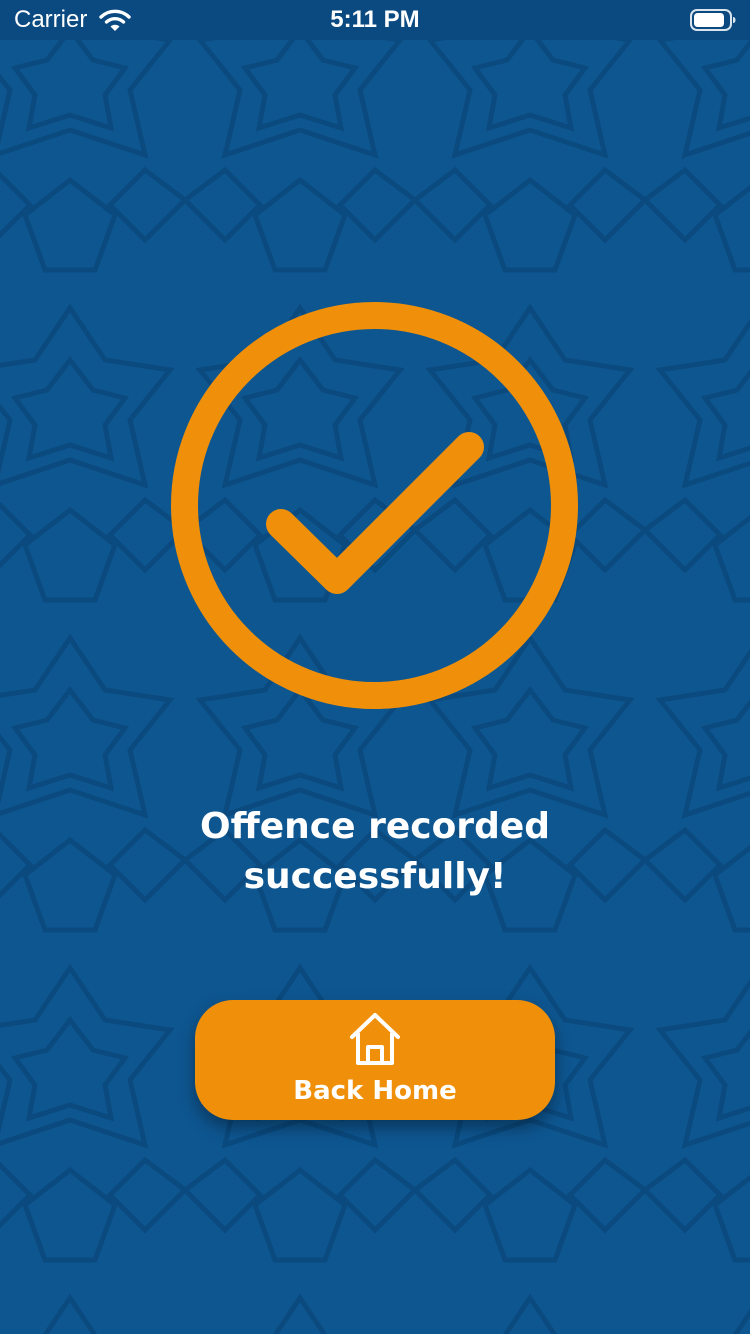 Image resolution: width=750 pixels, height=1334 pixels. I want to click on back-home-button: Back Home, so click(375, 1060).